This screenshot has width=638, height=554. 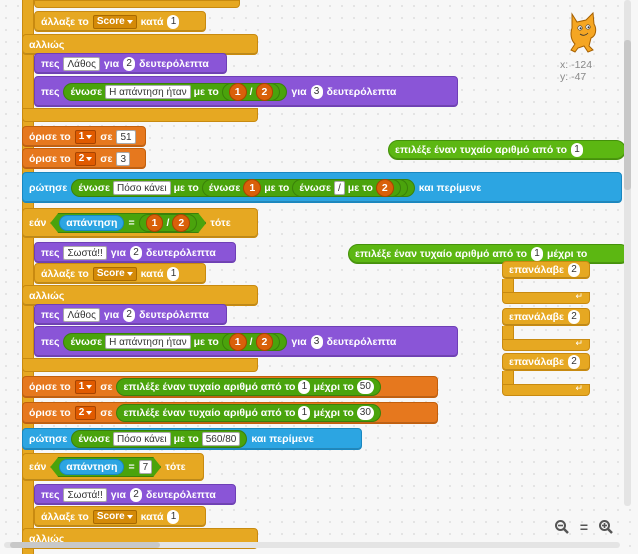 What do you see at coordinates (123, 158) in the screenshot?
I see `text-input: 3` at bounding box center [123, 158].